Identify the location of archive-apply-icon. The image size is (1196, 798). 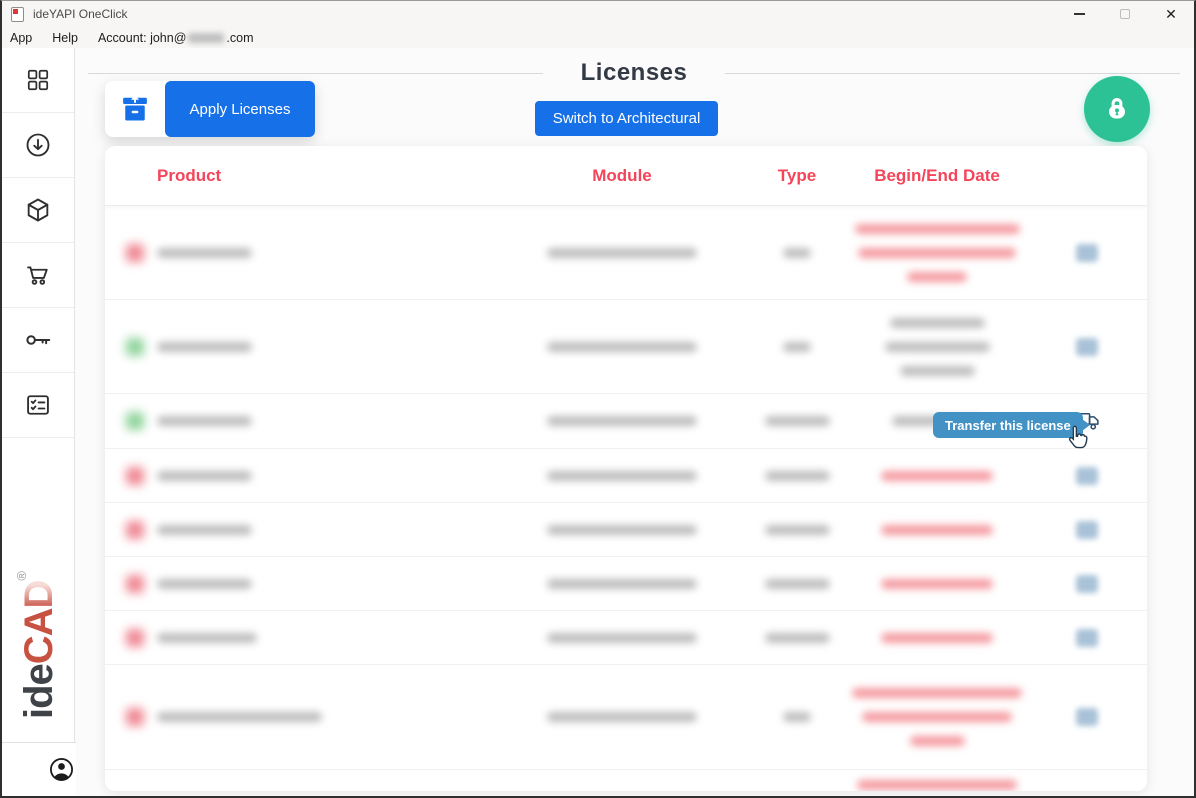
(135, 107).